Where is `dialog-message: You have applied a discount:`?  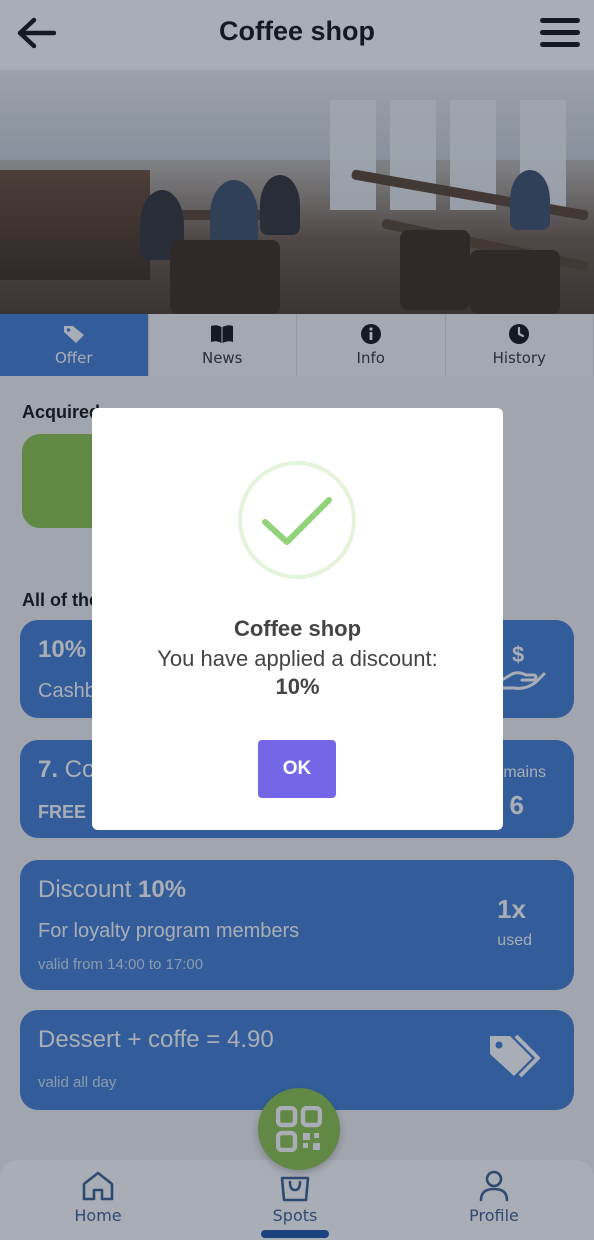
dialog-message: You have applied a discount: is located at coordinates (297, 658).